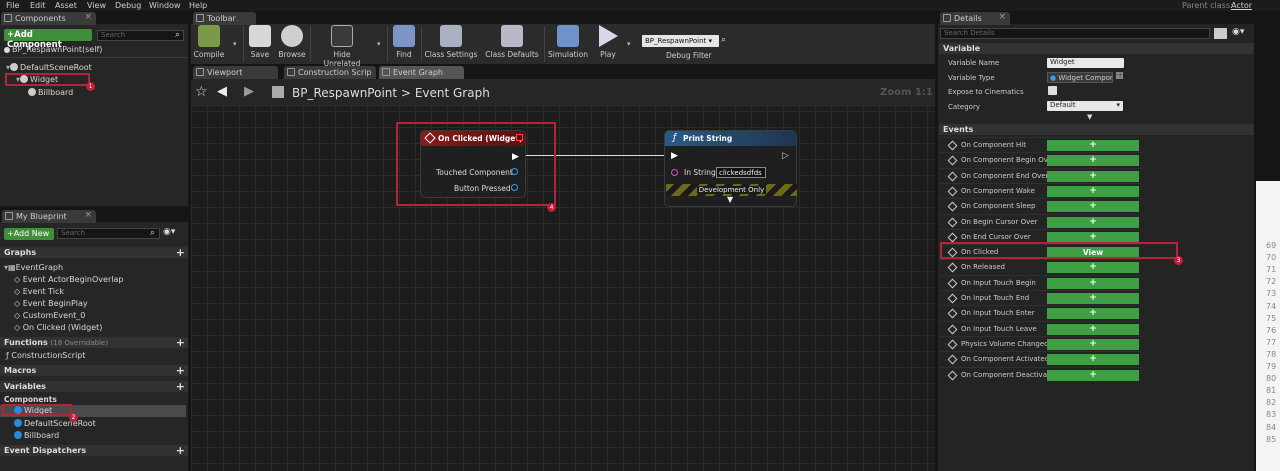  I want to click on event-item: ◇ Event ActorBeginOverlap, so click(68, 279).